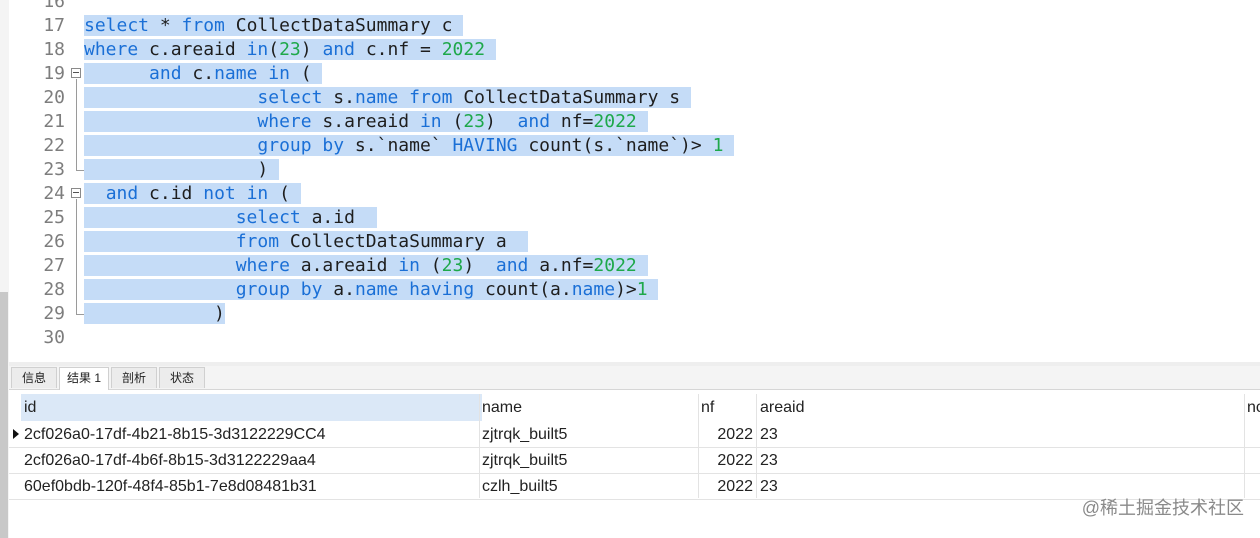 The height and width of the screenshot is (538, 1260). What do you see at coordinates (615, 145) in the screenshot?
I see `sql-text: count(s.`name`)>` at bounding box center [615, 145].